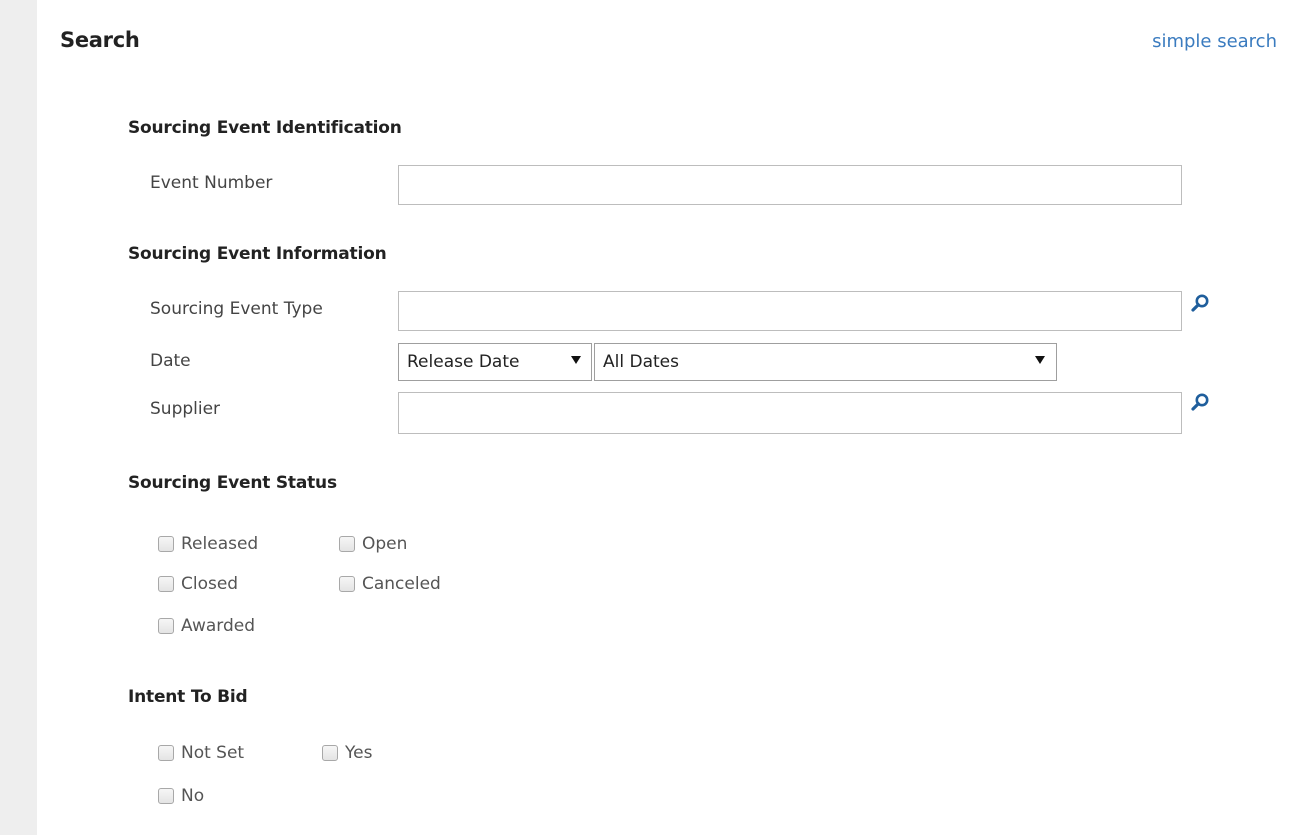  I want to click on supplier-input, so click(790, 413).